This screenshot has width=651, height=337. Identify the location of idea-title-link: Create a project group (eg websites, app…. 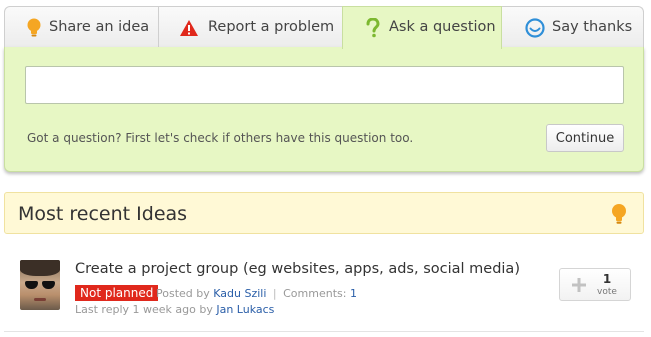
(297, 269).